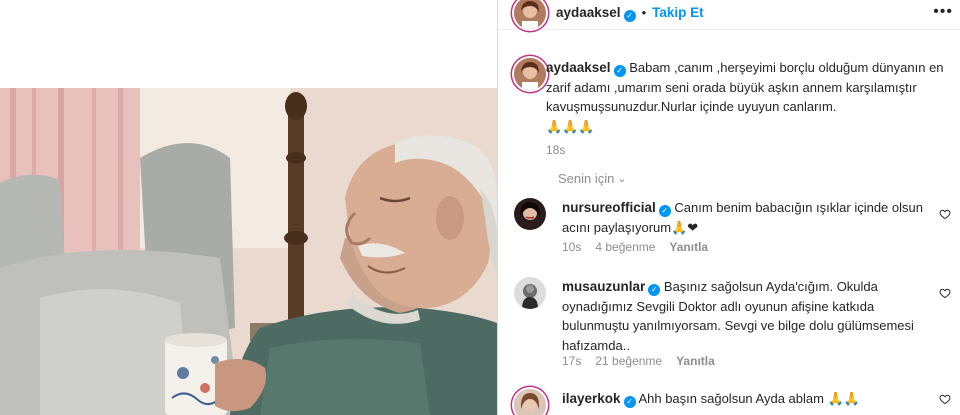 Image resolution: width=960 pixels, height=415 pixels. I want to click on caption-emoji: 🙏🙏🙏, so click(570, 127).